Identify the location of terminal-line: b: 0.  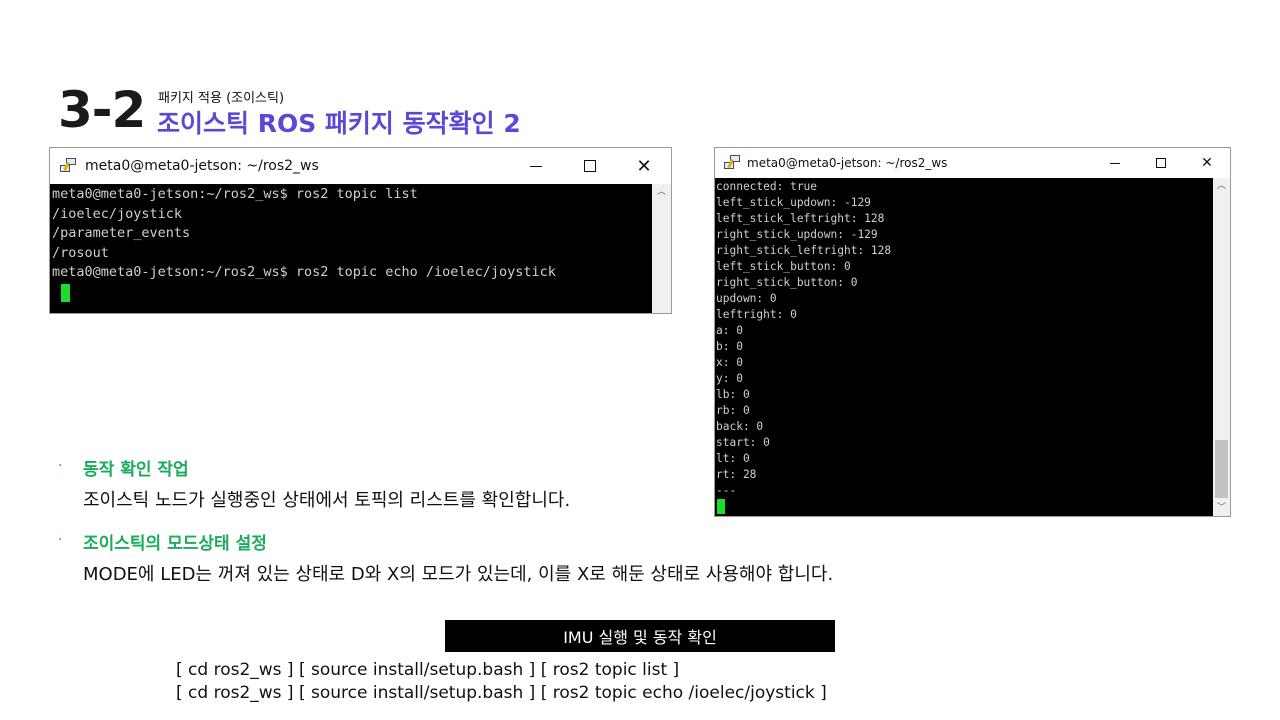
(729, 346).